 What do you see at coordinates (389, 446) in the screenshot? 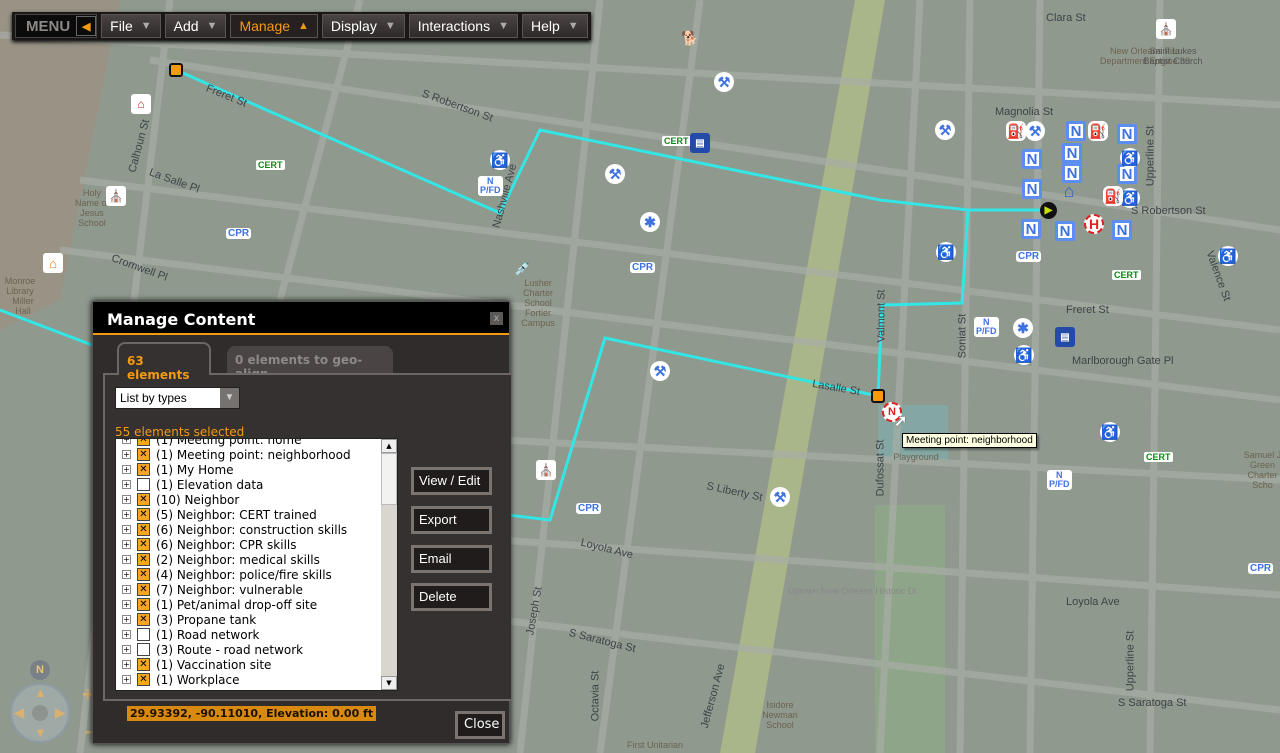
I see `scroll-up-icon: ▲` at bounding box center [389, 446].